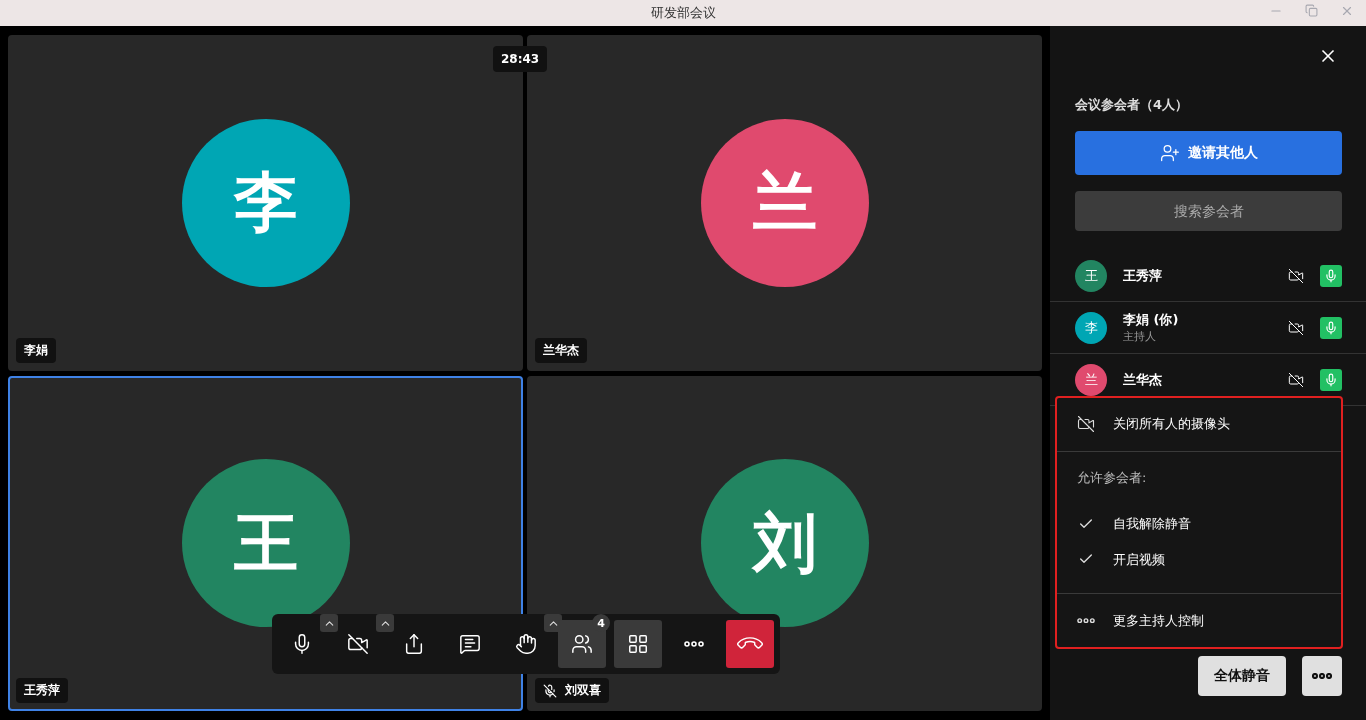 This screenshot has height=720, width=1366. What do you see at coordinates (1199, 568) in the screenshot?
I see `menu-item: 开启视频` at bounding box center [1199, 568].